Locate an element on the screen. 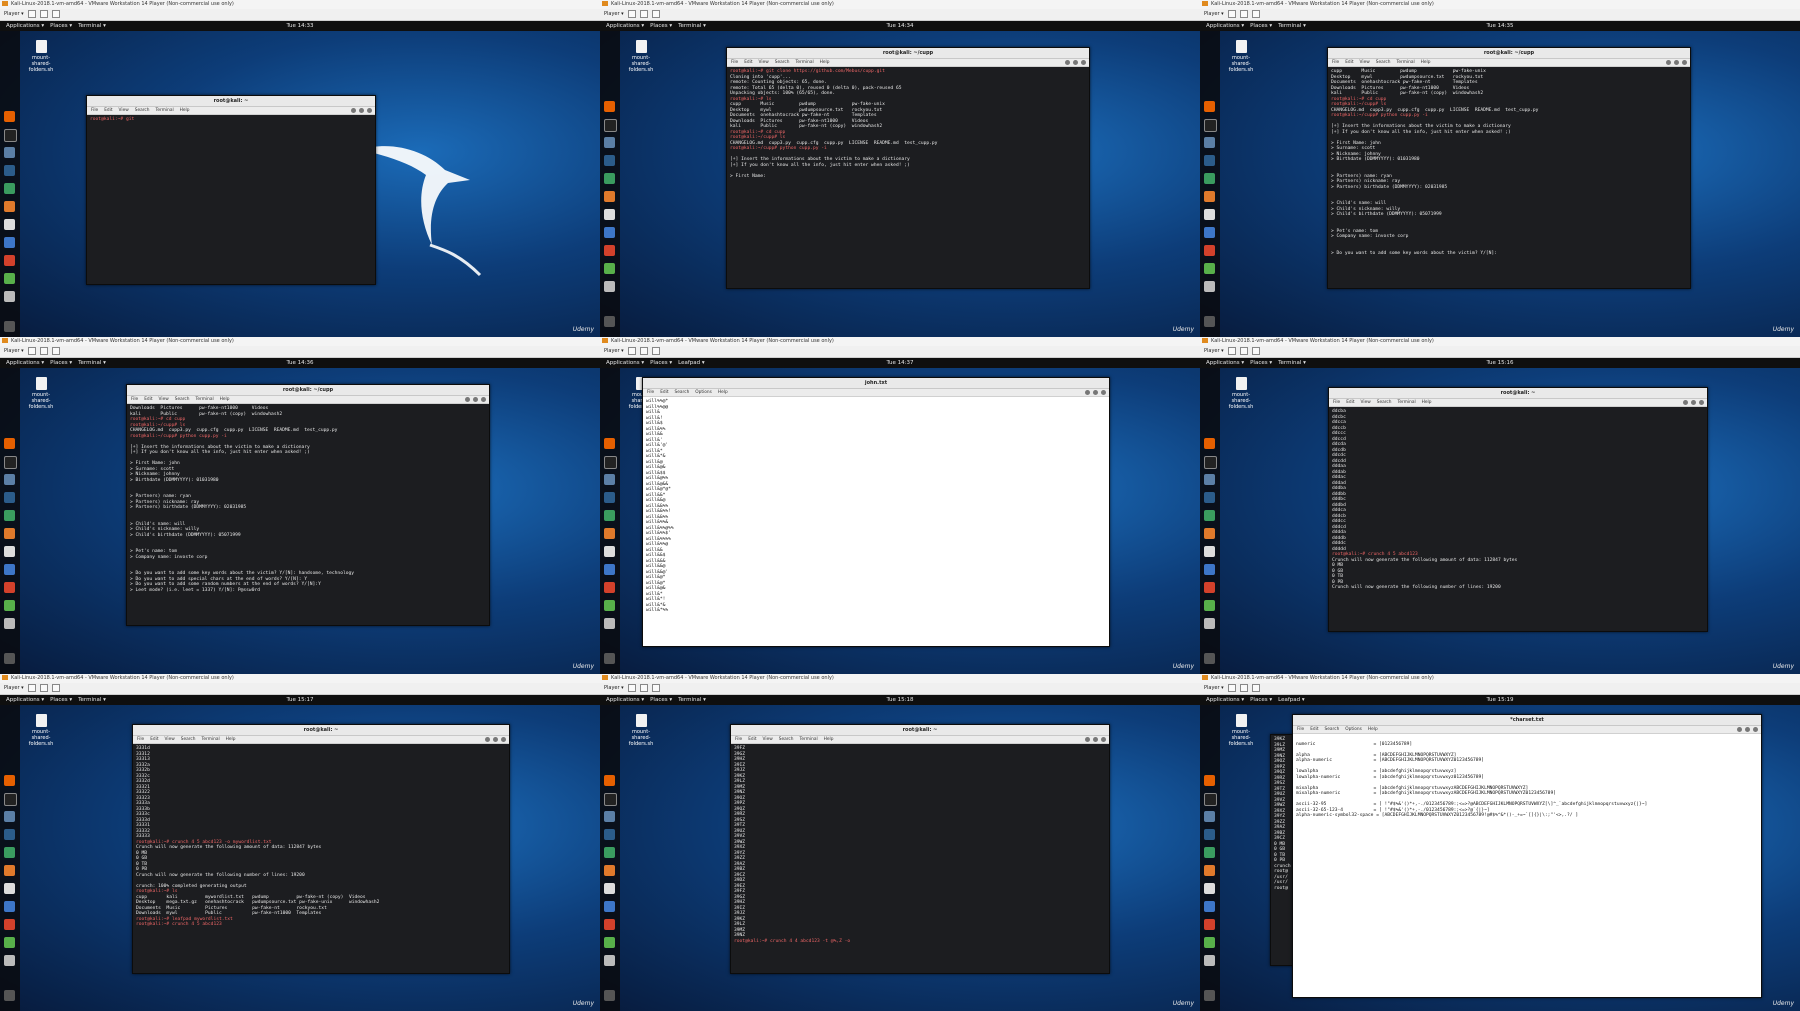 This screenshot has height=1011, width=1800. clock: Tue 14:35 is located at coordinates (1500, 26).